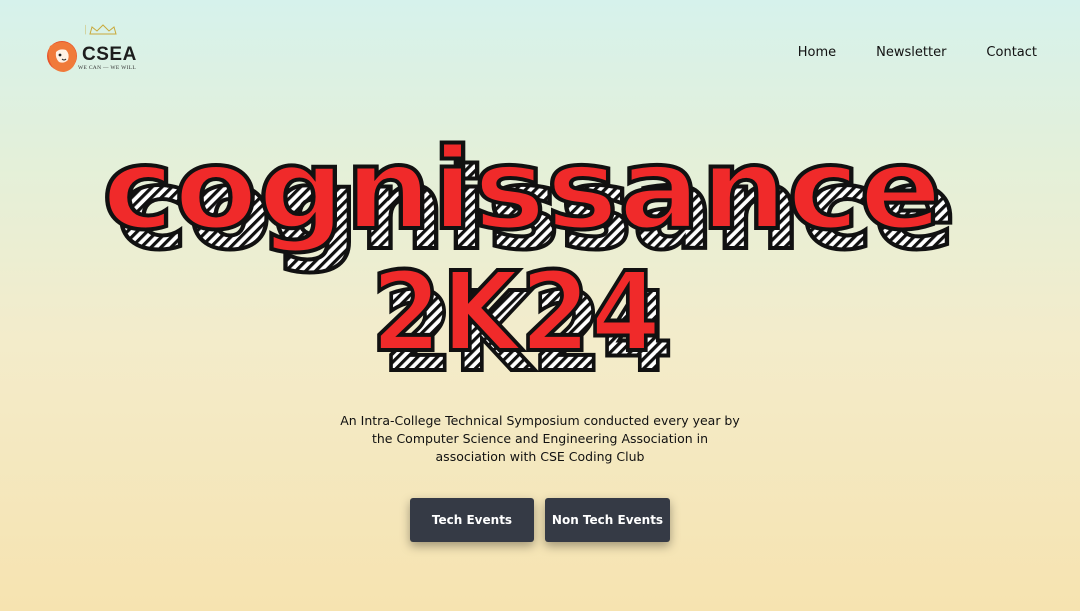 Image resolution: width=1080 pixels, height=611 pixels. Describe the element at coordinates (516, 312) in the screenshot. I see `title-line-2-text: 2K24` at that location.